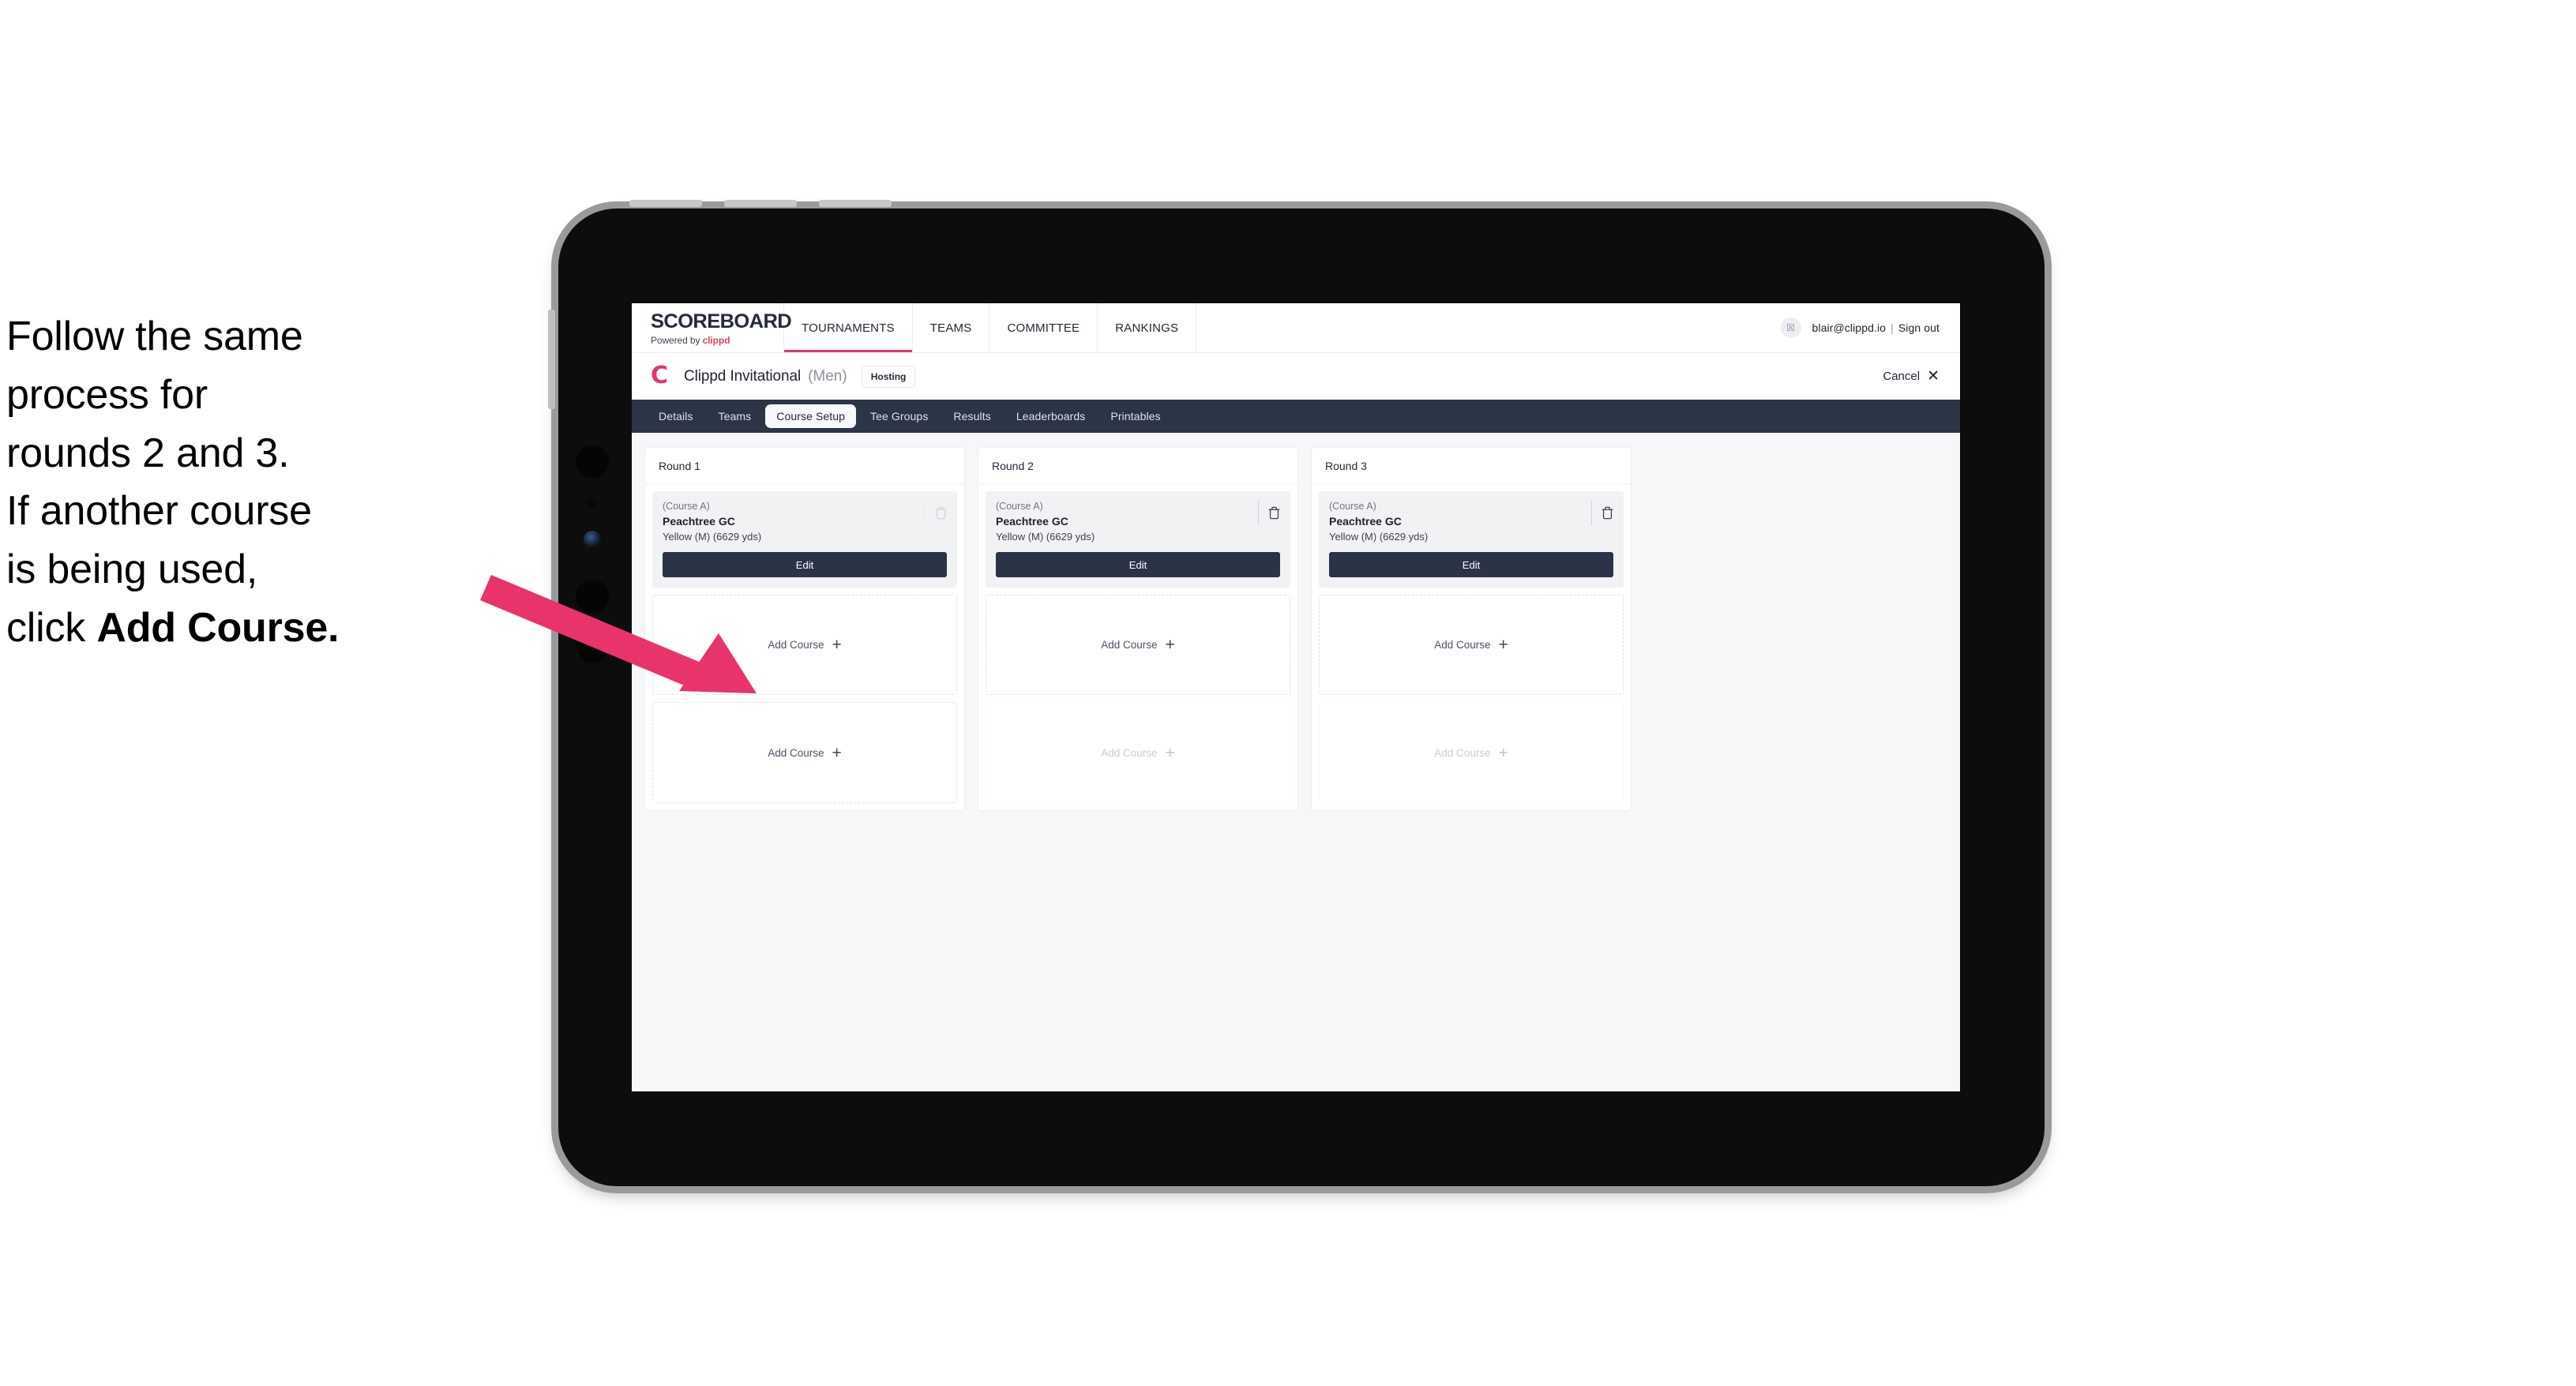 The width and height of the screenshot is (2576, 1386). Describe the element at coordinates (827, 376) in the screenshot. I see `tournament-gender: (Men)` at that location.